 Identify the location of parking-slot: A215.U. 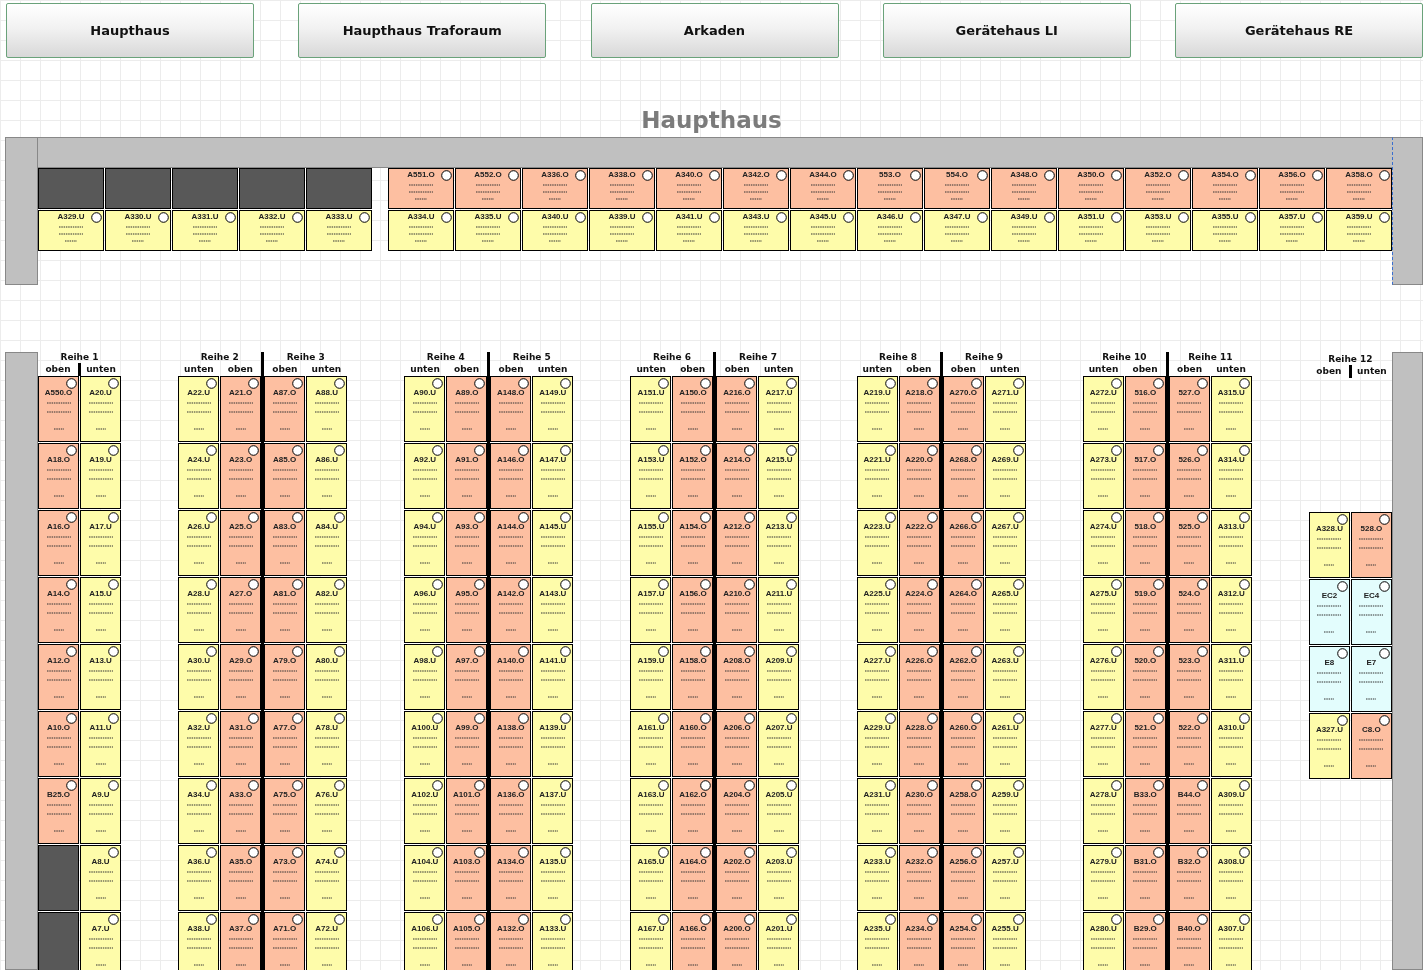
(779, 476).